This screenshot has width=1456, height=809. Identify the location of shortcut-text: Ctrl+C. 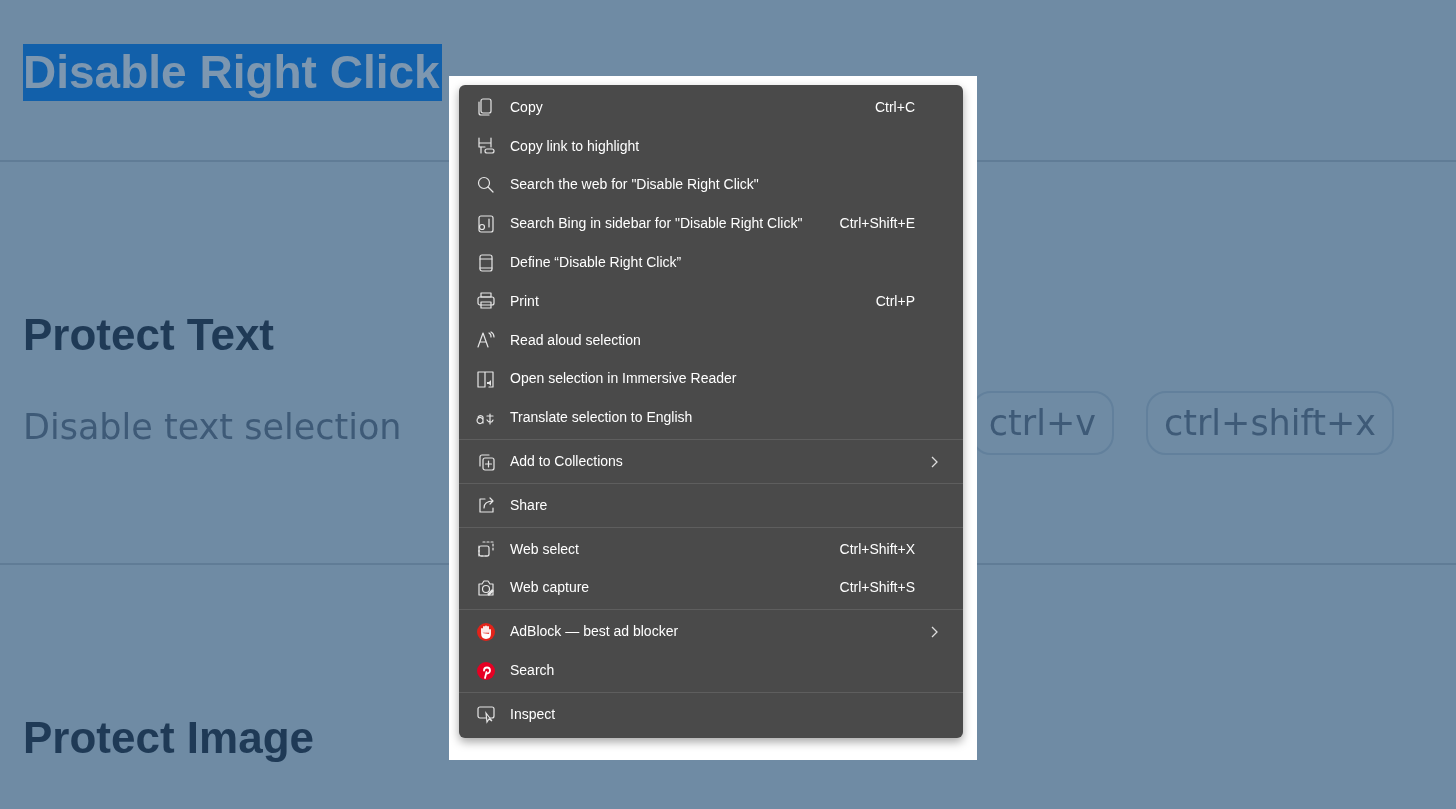
(894, 107).